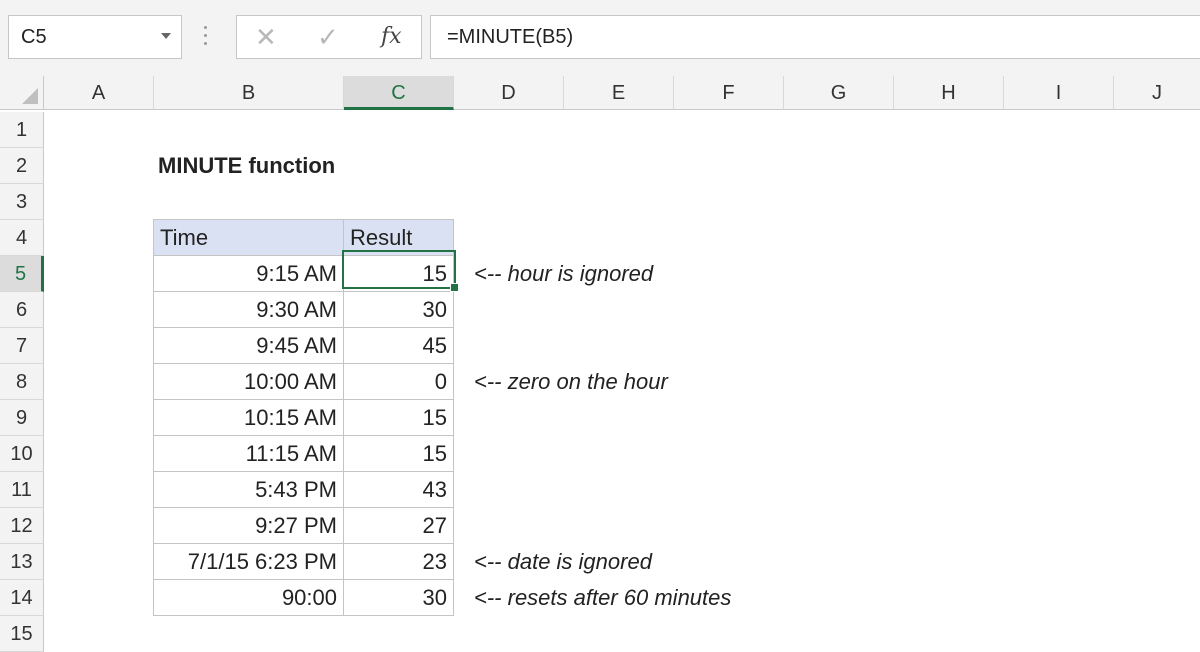 This screenshot has width=1200, height=652. I want to click on time-cell: 9:30 AM, so click(248, 309).